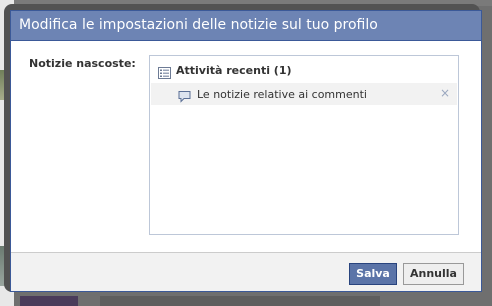  I want to click on hidden-story-item: Le notizie relative ai commenti ×, so click(304, 94).